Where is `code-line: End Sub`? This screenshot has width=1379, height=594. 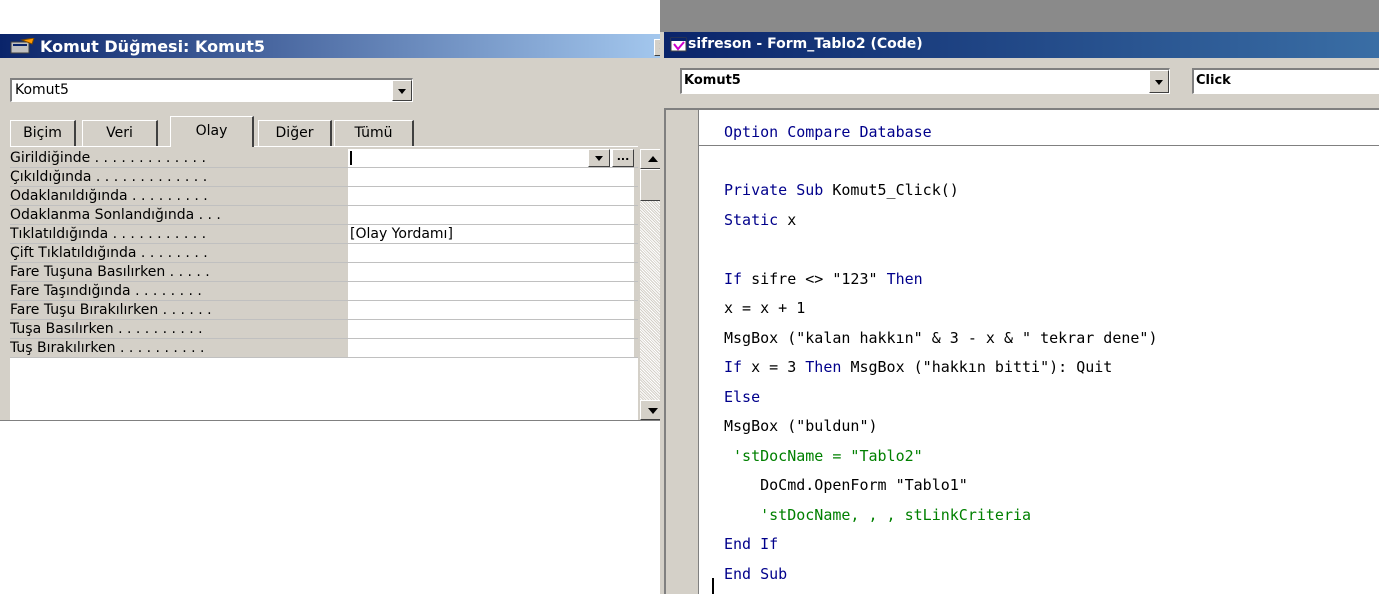 code-line: End Sub is located at coordinates (755, 574).